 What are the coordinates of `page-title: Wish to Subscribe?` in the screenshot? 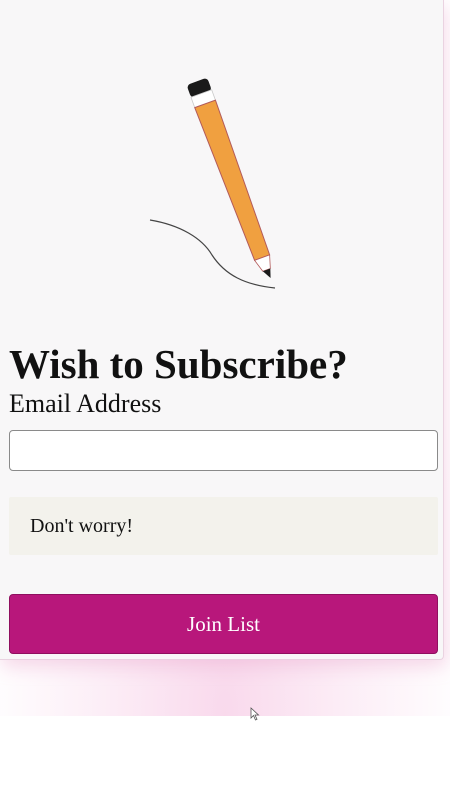 It's located at (178, 364).